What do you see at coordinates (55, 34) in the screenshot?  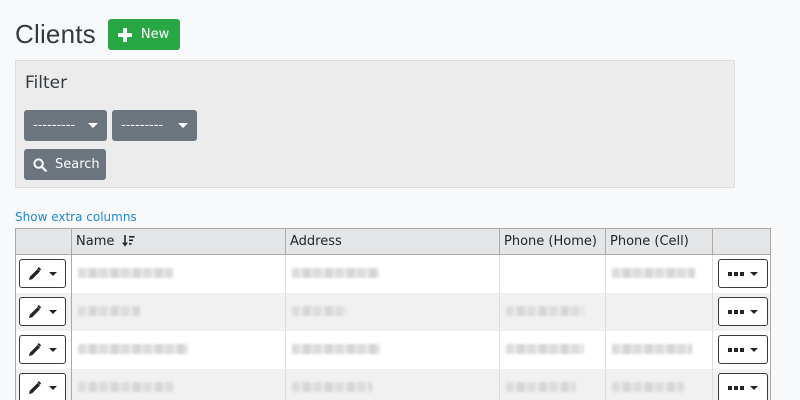 I see `page-title: Clients` at bounding box center [55, 34].